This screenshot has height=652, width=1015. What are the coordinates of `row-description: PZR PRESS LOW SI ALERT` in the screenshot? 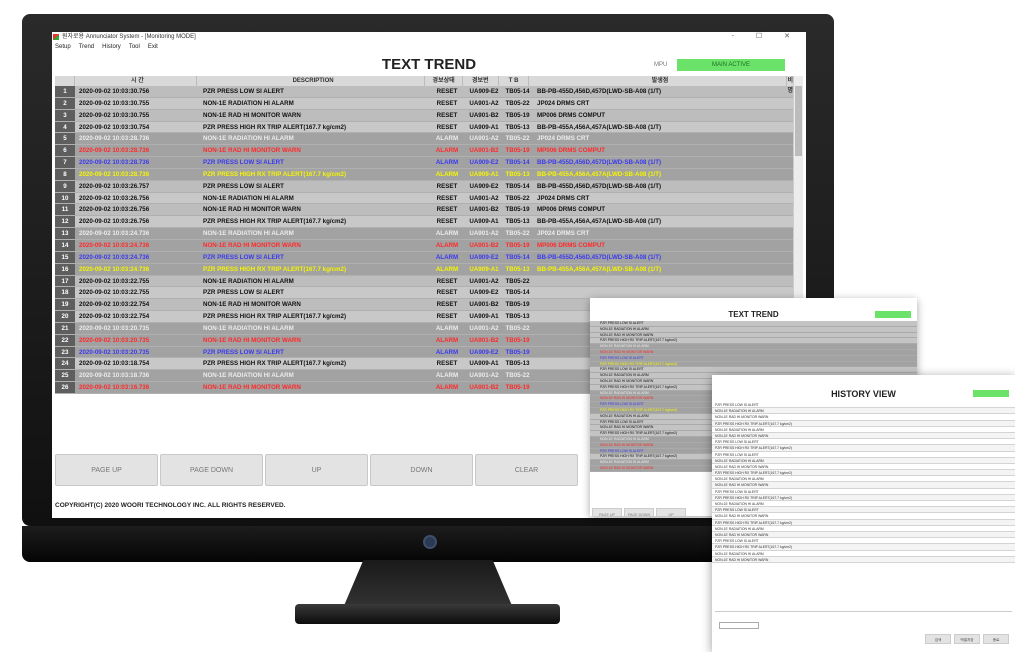 It's located at (243, 91).